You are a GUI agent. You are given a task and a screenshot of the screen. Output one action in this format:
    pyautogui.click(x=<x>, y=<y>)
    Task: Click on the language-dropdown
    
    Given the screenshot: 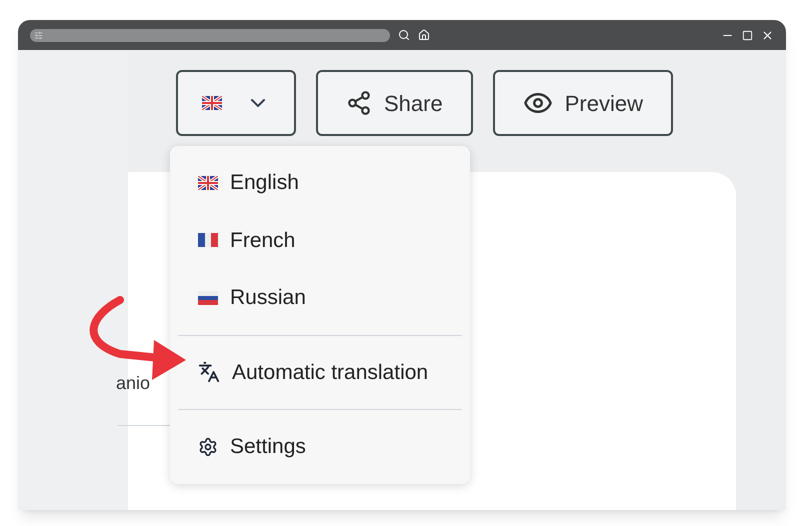 What is the action you would take?
    pyautogui.click(x=236, y=103)
    